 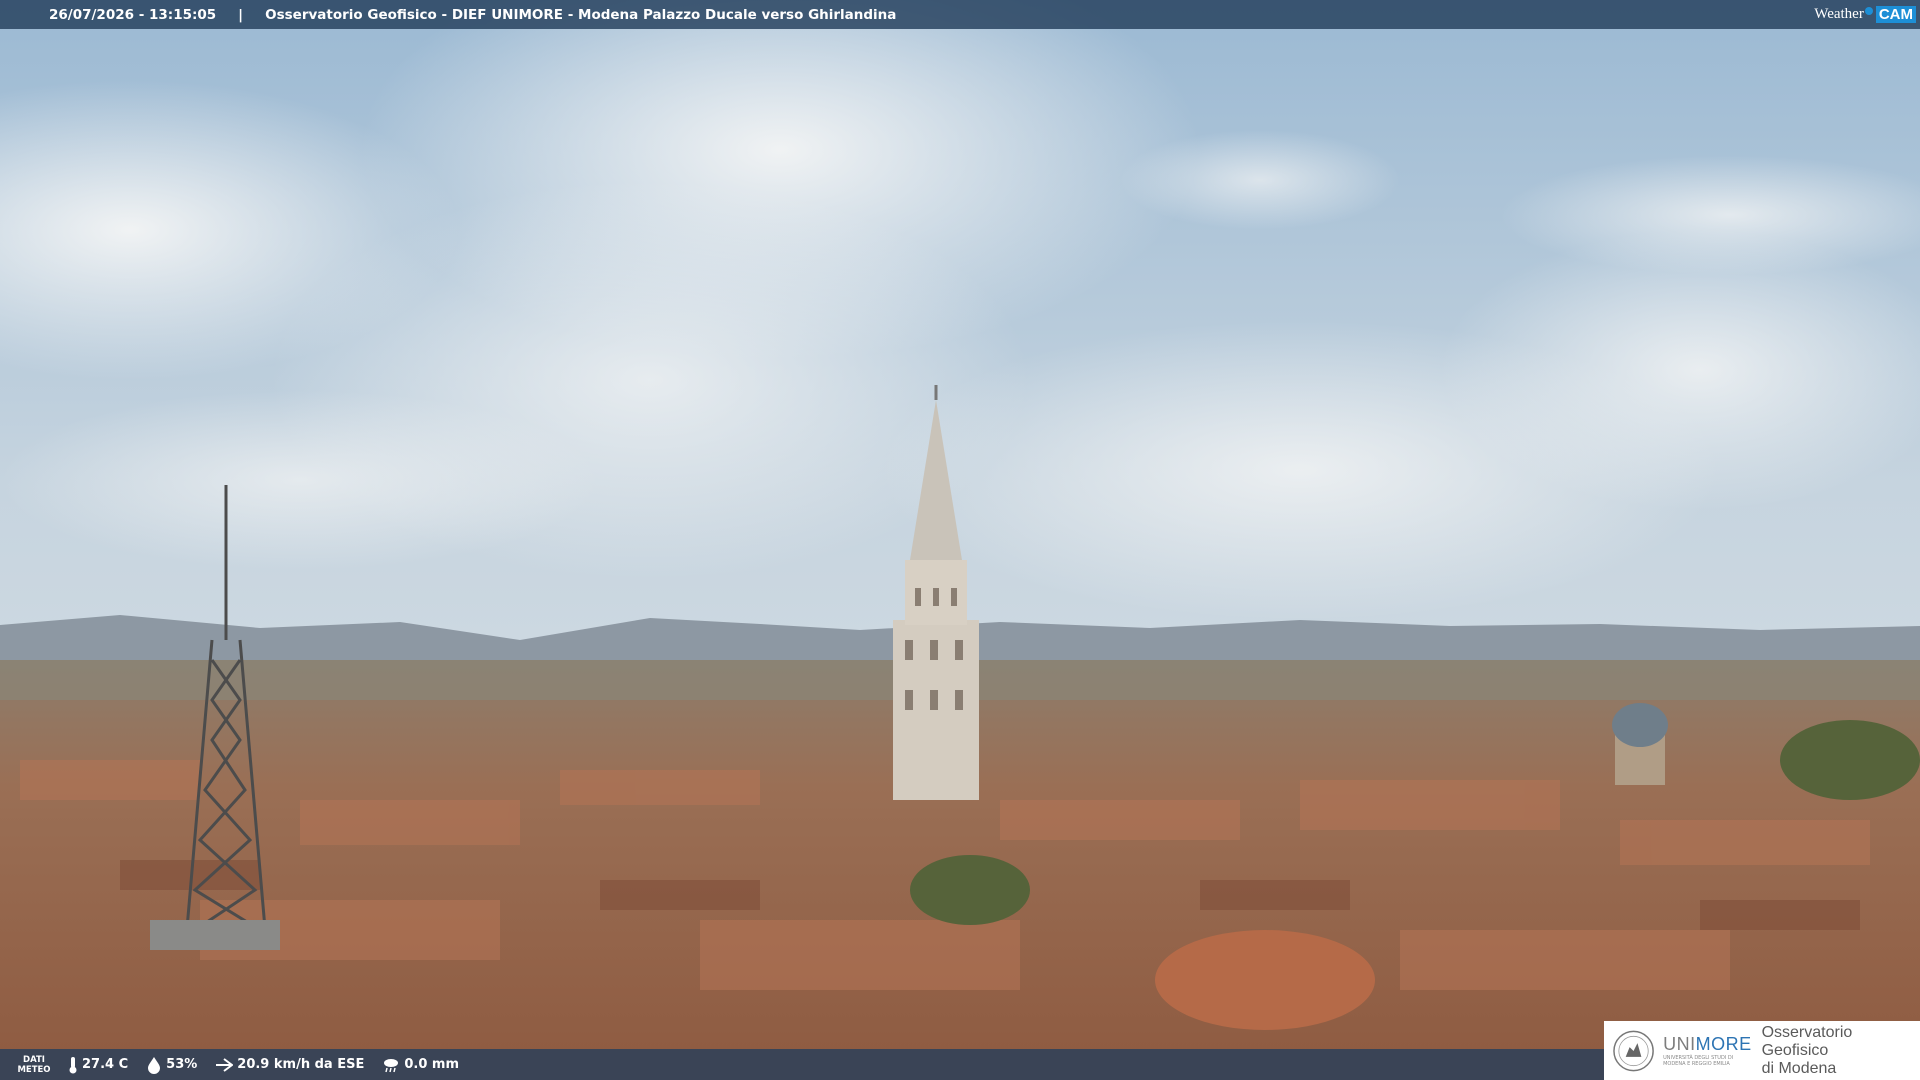 What do you see at coordinates (225, 1064) in the screenshot?
I see `wind-icon` at bounding box center [225, 1064].